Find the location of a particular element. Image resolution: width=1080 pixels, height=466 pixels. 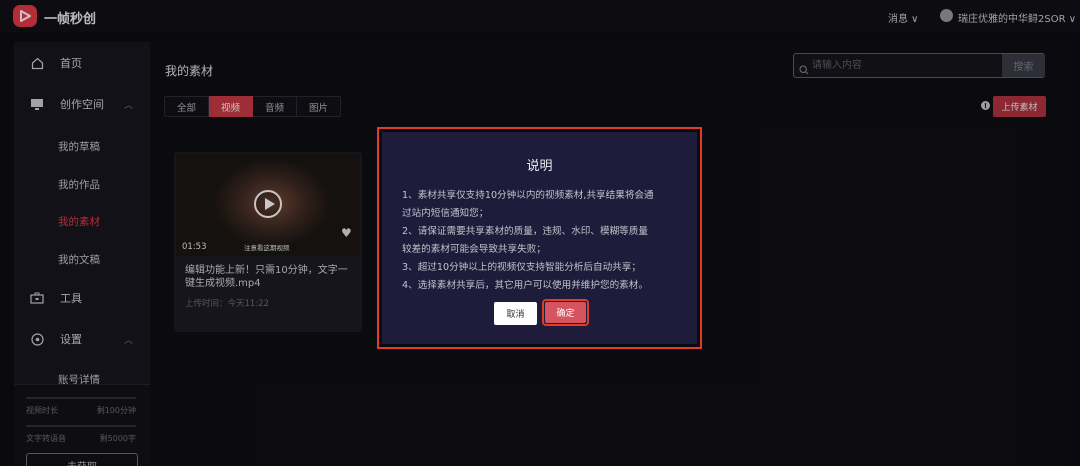

dialog-line: 较差的素材可能会导致共享失败； is located at coordinates (474, 249).